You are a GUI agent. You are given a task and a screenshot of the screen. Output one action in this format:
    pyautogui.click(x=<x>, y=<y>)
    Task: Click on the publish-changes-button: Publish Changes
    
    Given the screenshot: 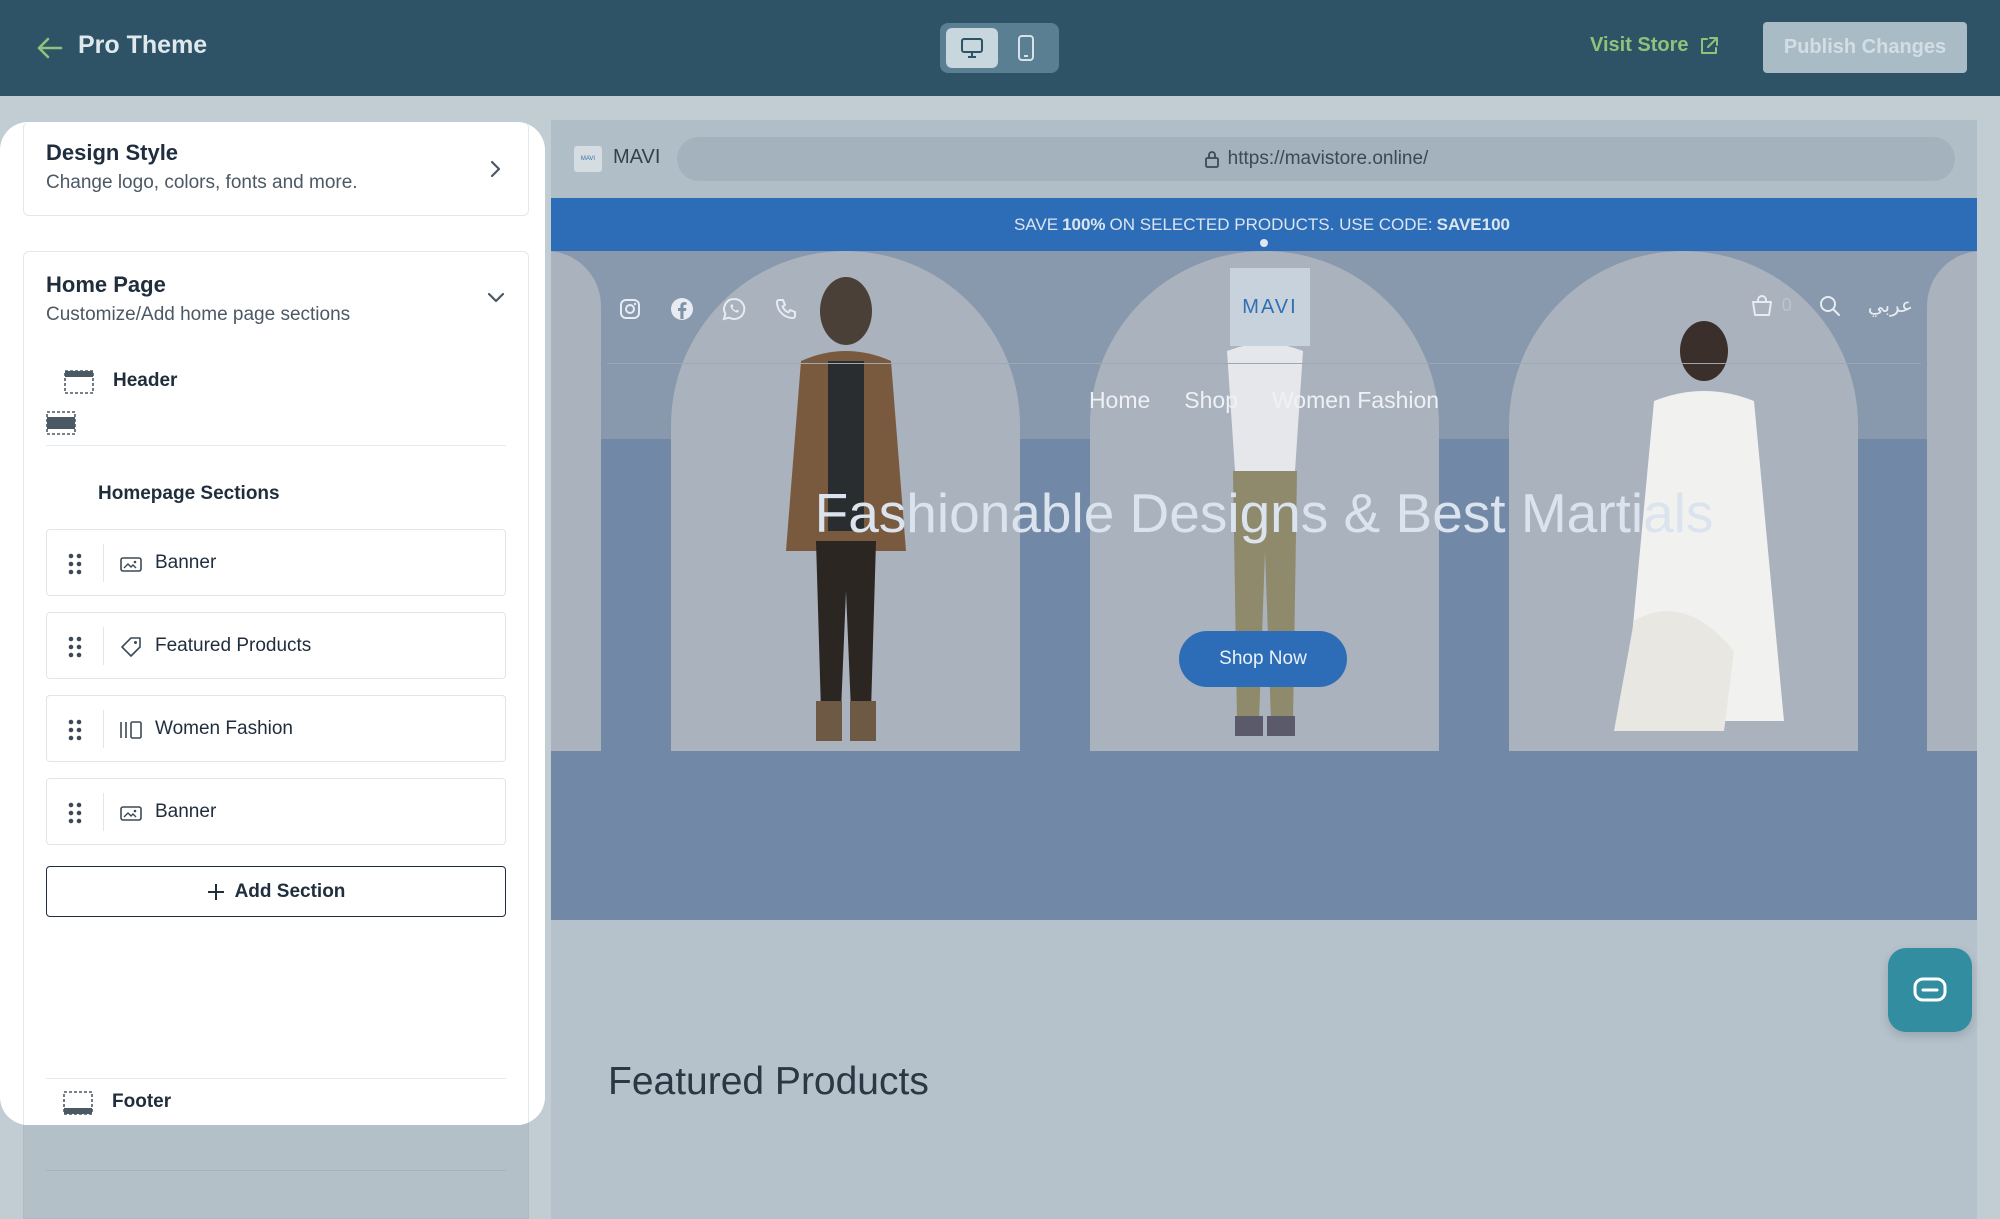 What is the action you would take?
    pyautogui.click(x=1865, y=47)
    